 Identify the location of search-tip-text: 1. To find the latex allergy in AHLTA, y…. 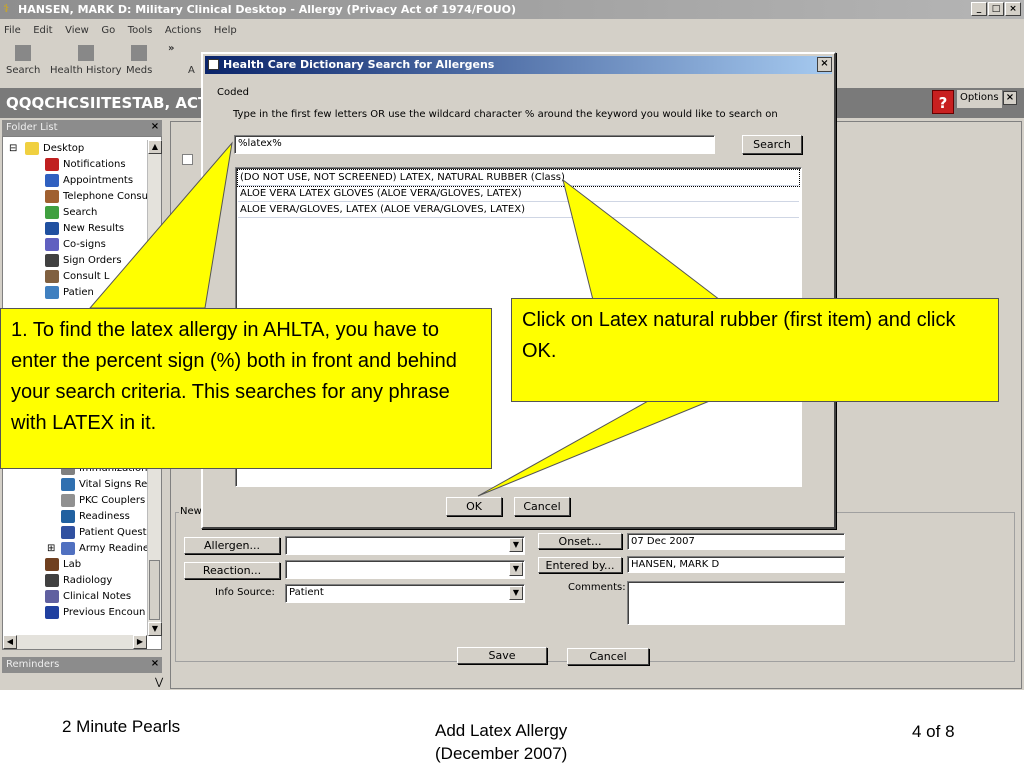
(234, 376).